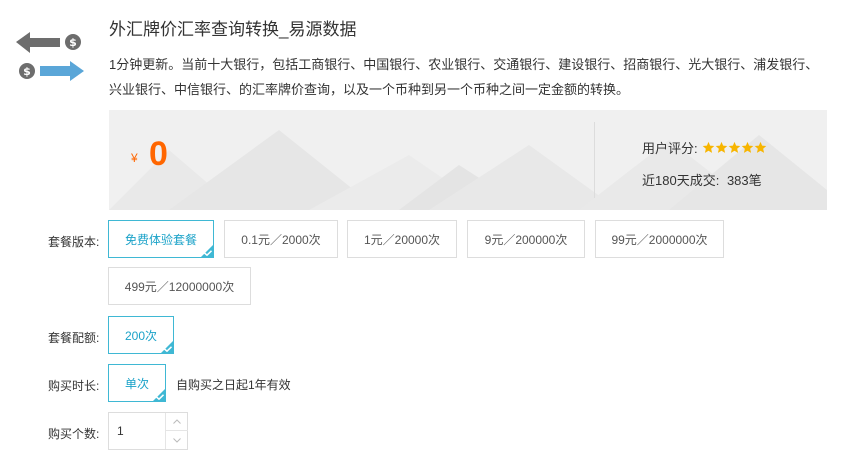 This screenshot has width=845, height=463. I want to click on chevron-down-icon, so click(177, 440).